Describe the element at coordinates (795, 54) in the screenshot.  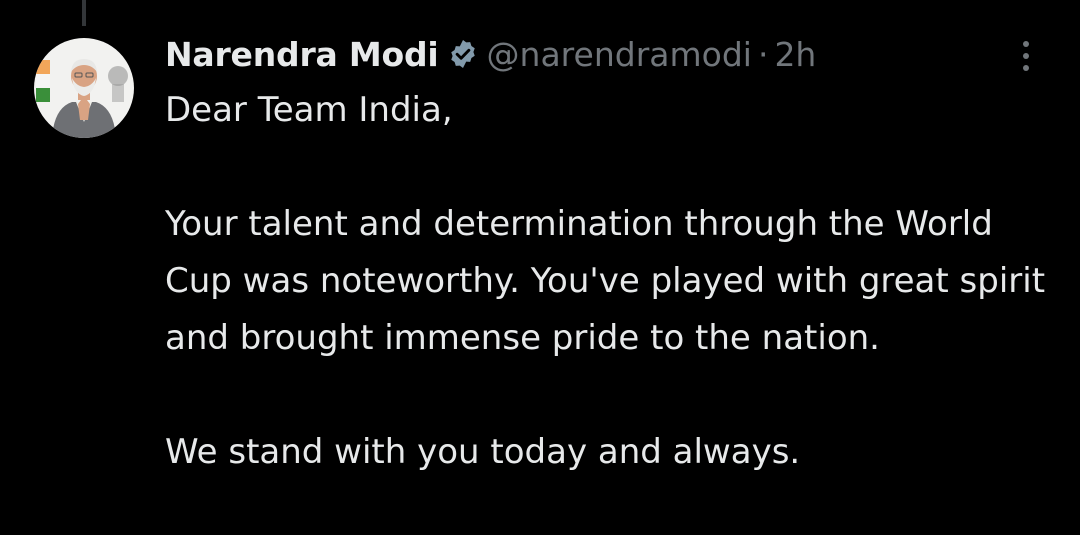
I see `post-time: 2h` at that location.